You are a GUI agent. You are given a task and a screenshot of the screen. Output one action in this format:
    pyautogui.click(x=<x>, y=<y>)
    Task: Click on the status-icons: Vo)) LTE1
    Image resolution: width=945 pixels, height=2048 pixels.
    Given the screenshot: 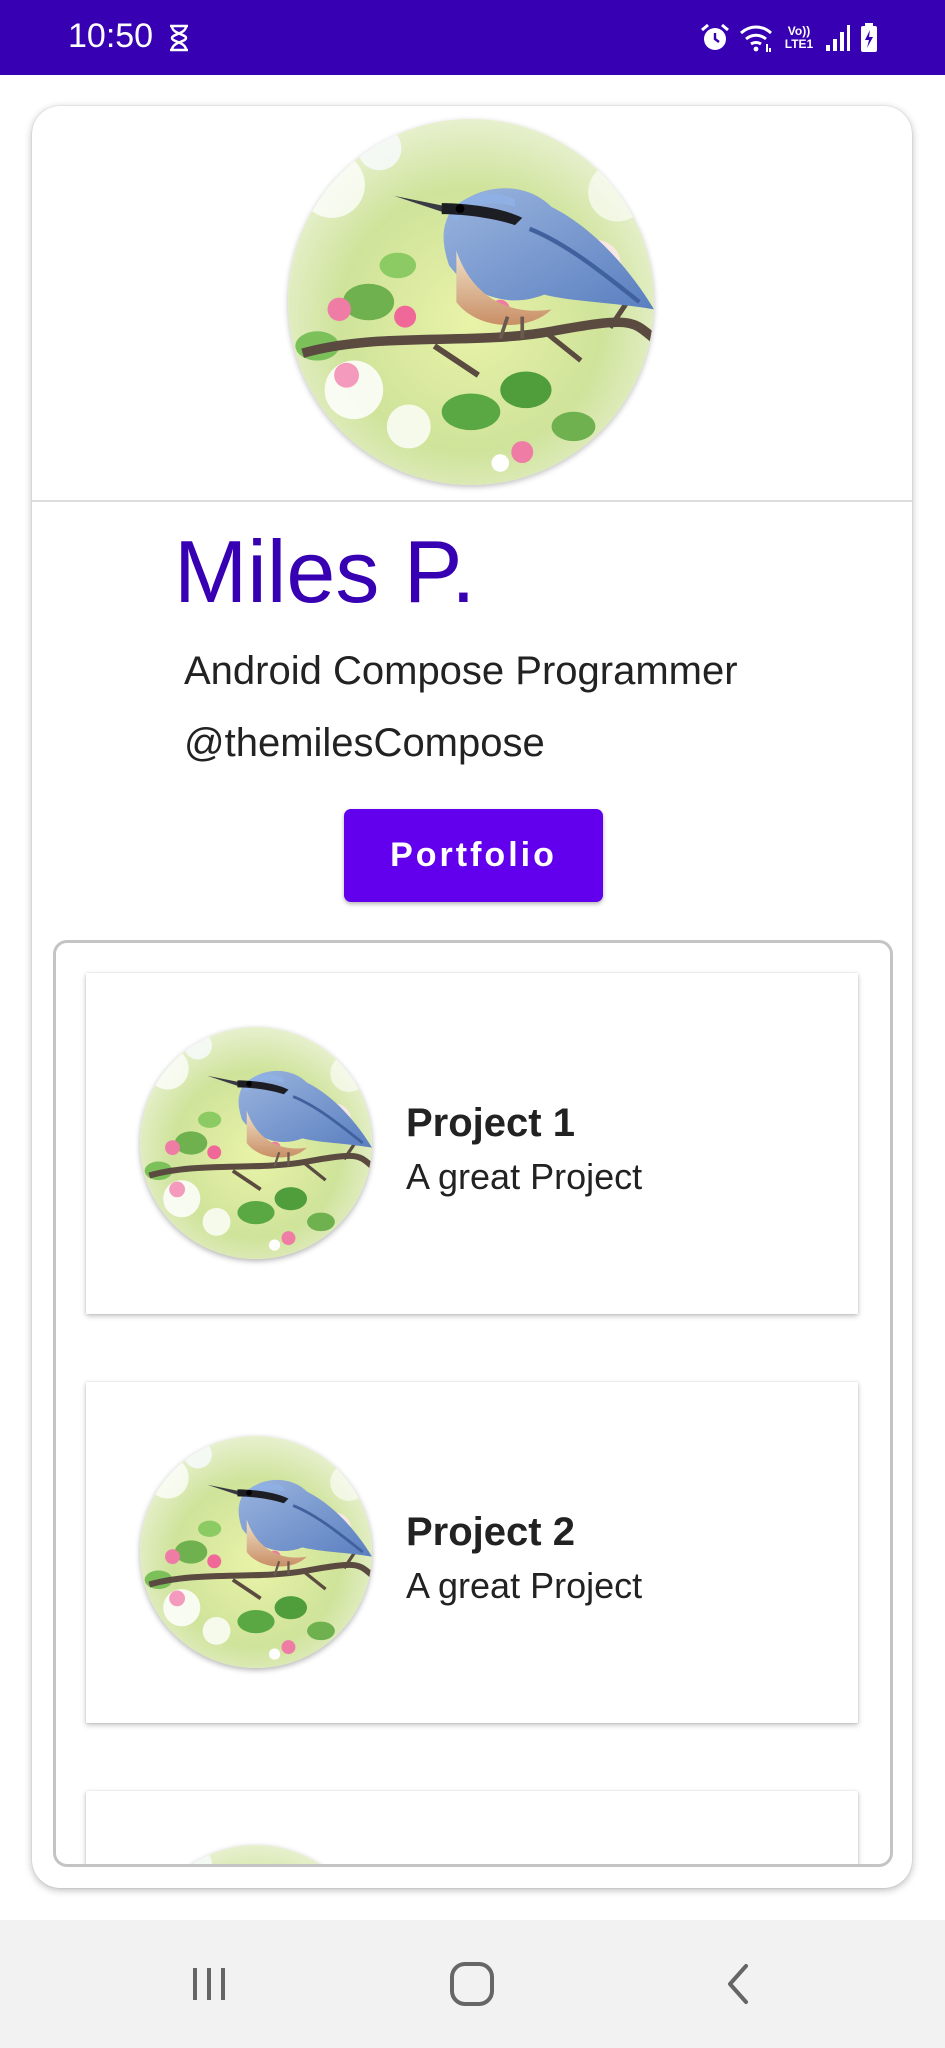 What is the action you would take?
    pyautogui.click(x=789, y=38)
    